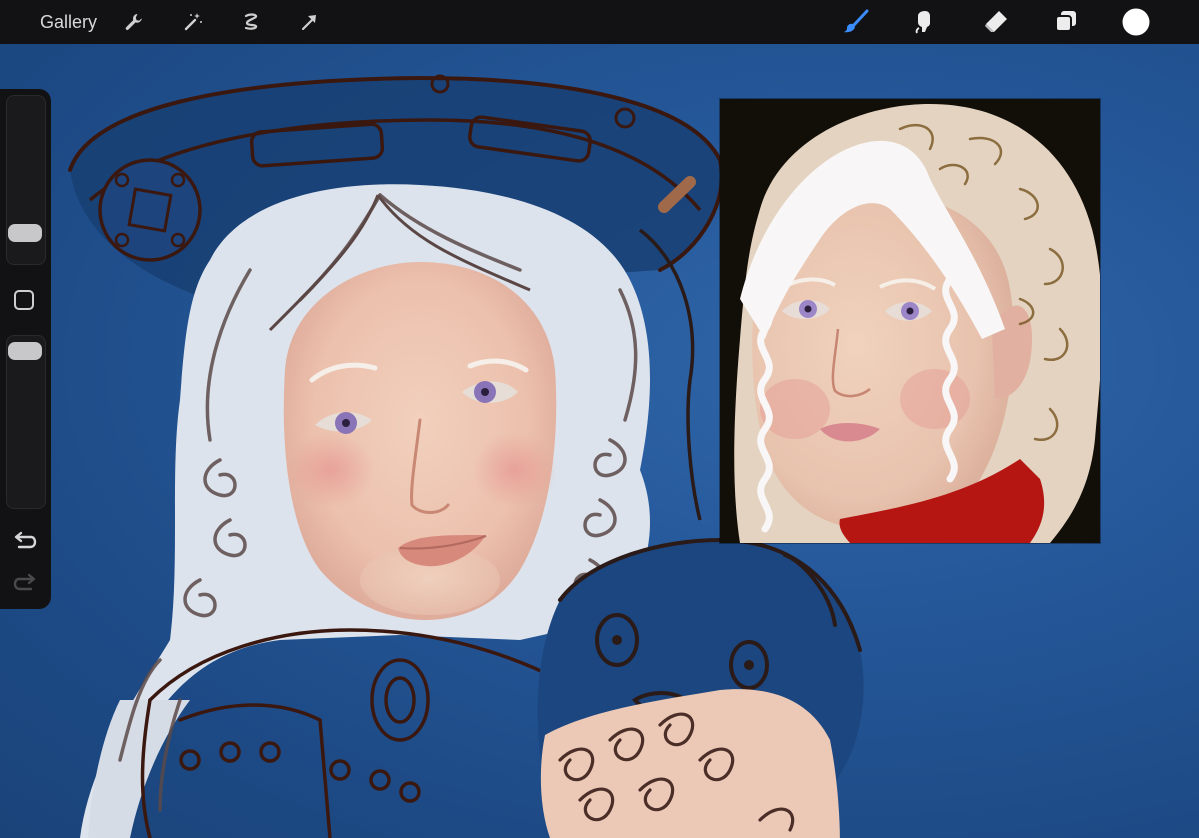 The image size is (1199, 838). I want to click on modify-button, so click(24, 300).